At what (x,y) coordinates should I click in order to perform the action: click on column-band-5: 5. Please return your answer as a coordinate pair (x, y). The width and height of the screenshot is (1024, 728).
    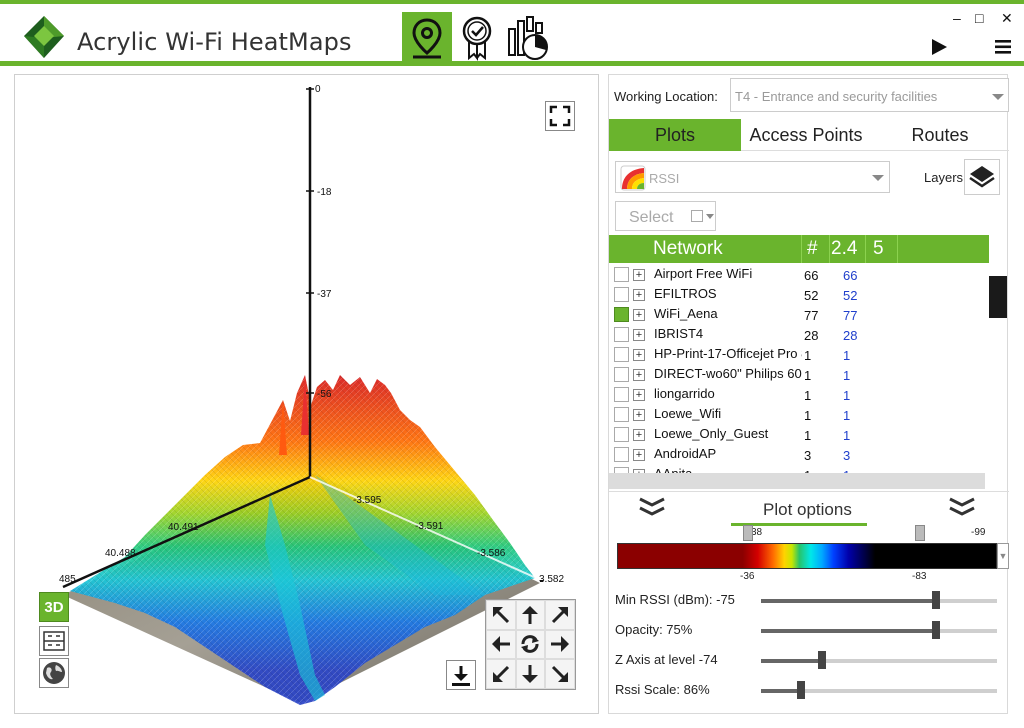
    Looking at the image, I should click on (878, 249).